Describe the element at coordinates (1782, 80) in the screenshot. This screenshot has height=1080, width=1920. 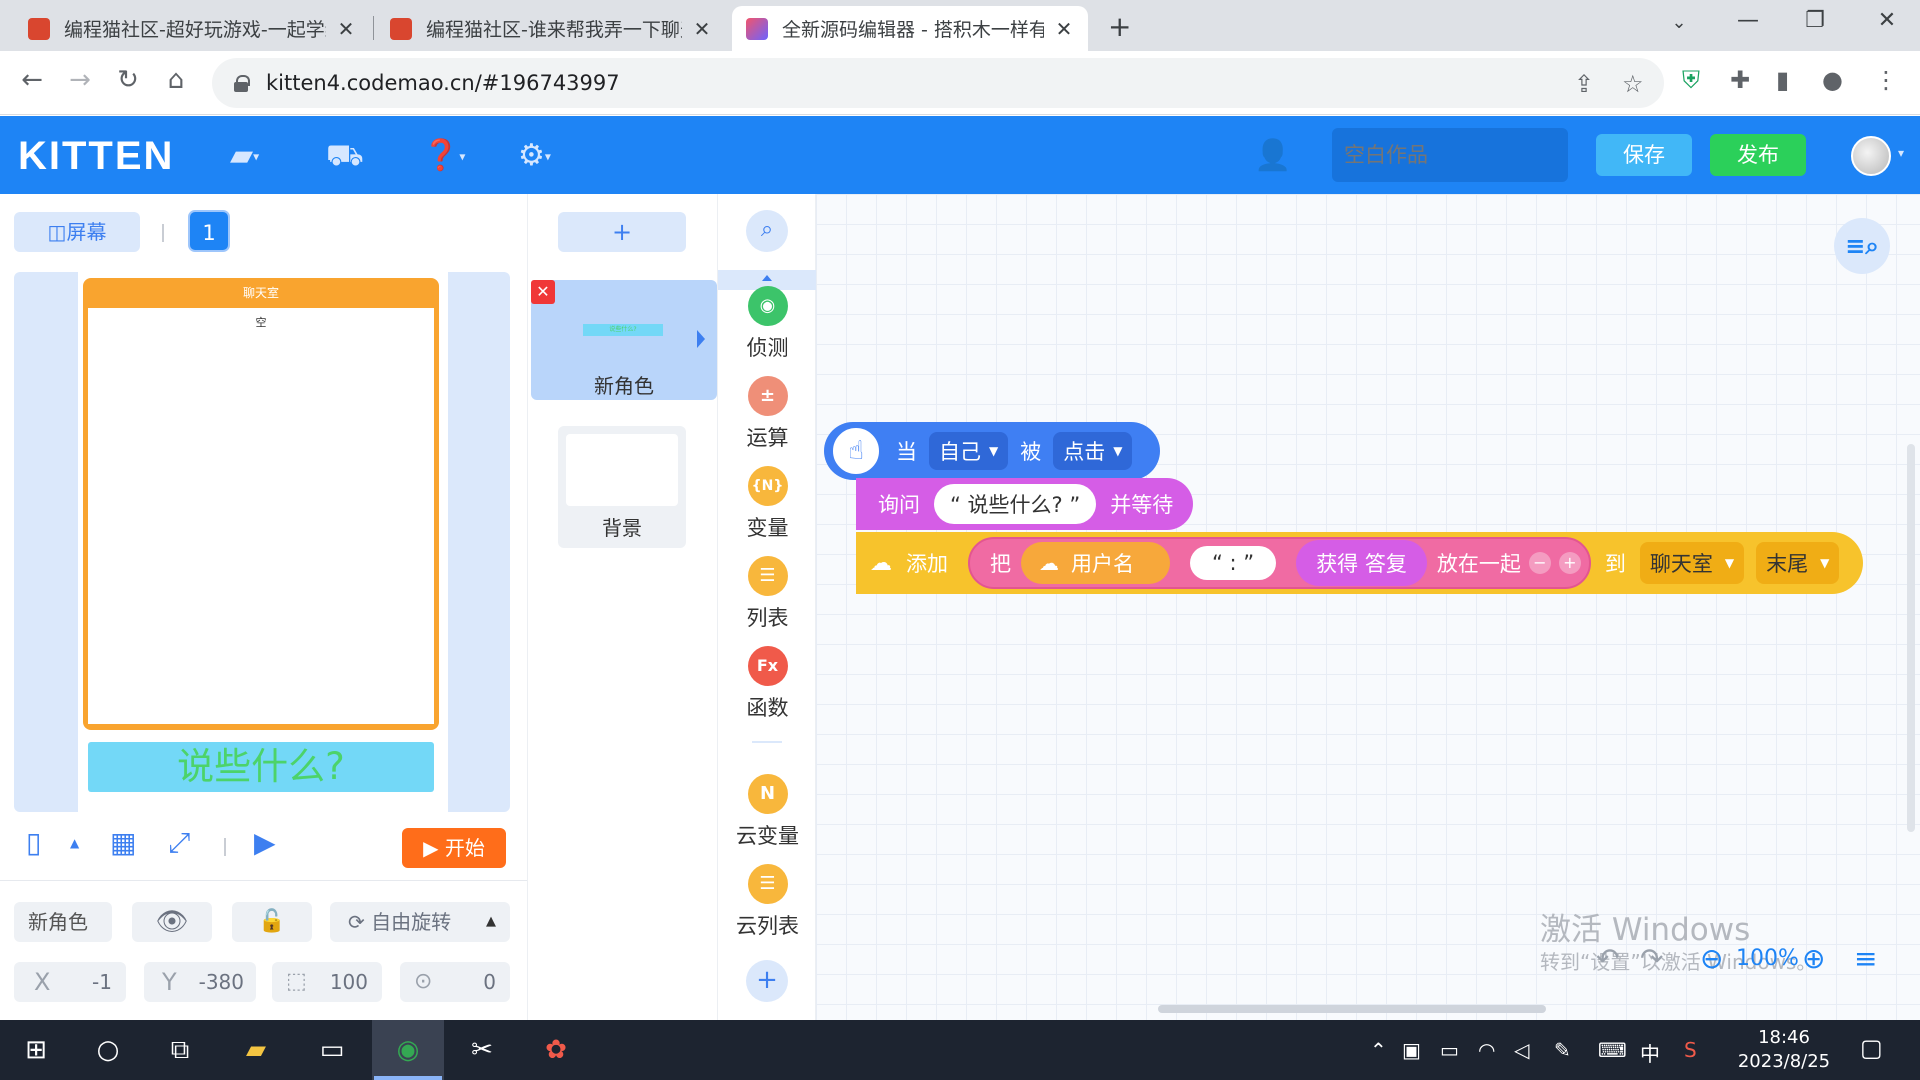
I see `sidepanel-icon: ▮` at that location.